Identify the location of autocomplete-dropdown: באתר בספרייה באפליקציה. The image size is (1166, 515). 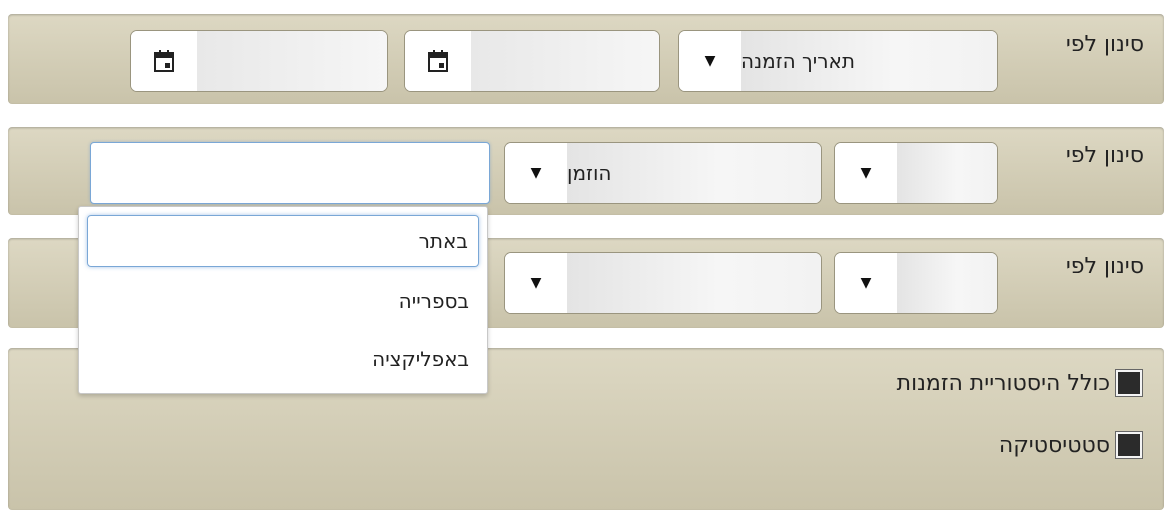
(283, 300).